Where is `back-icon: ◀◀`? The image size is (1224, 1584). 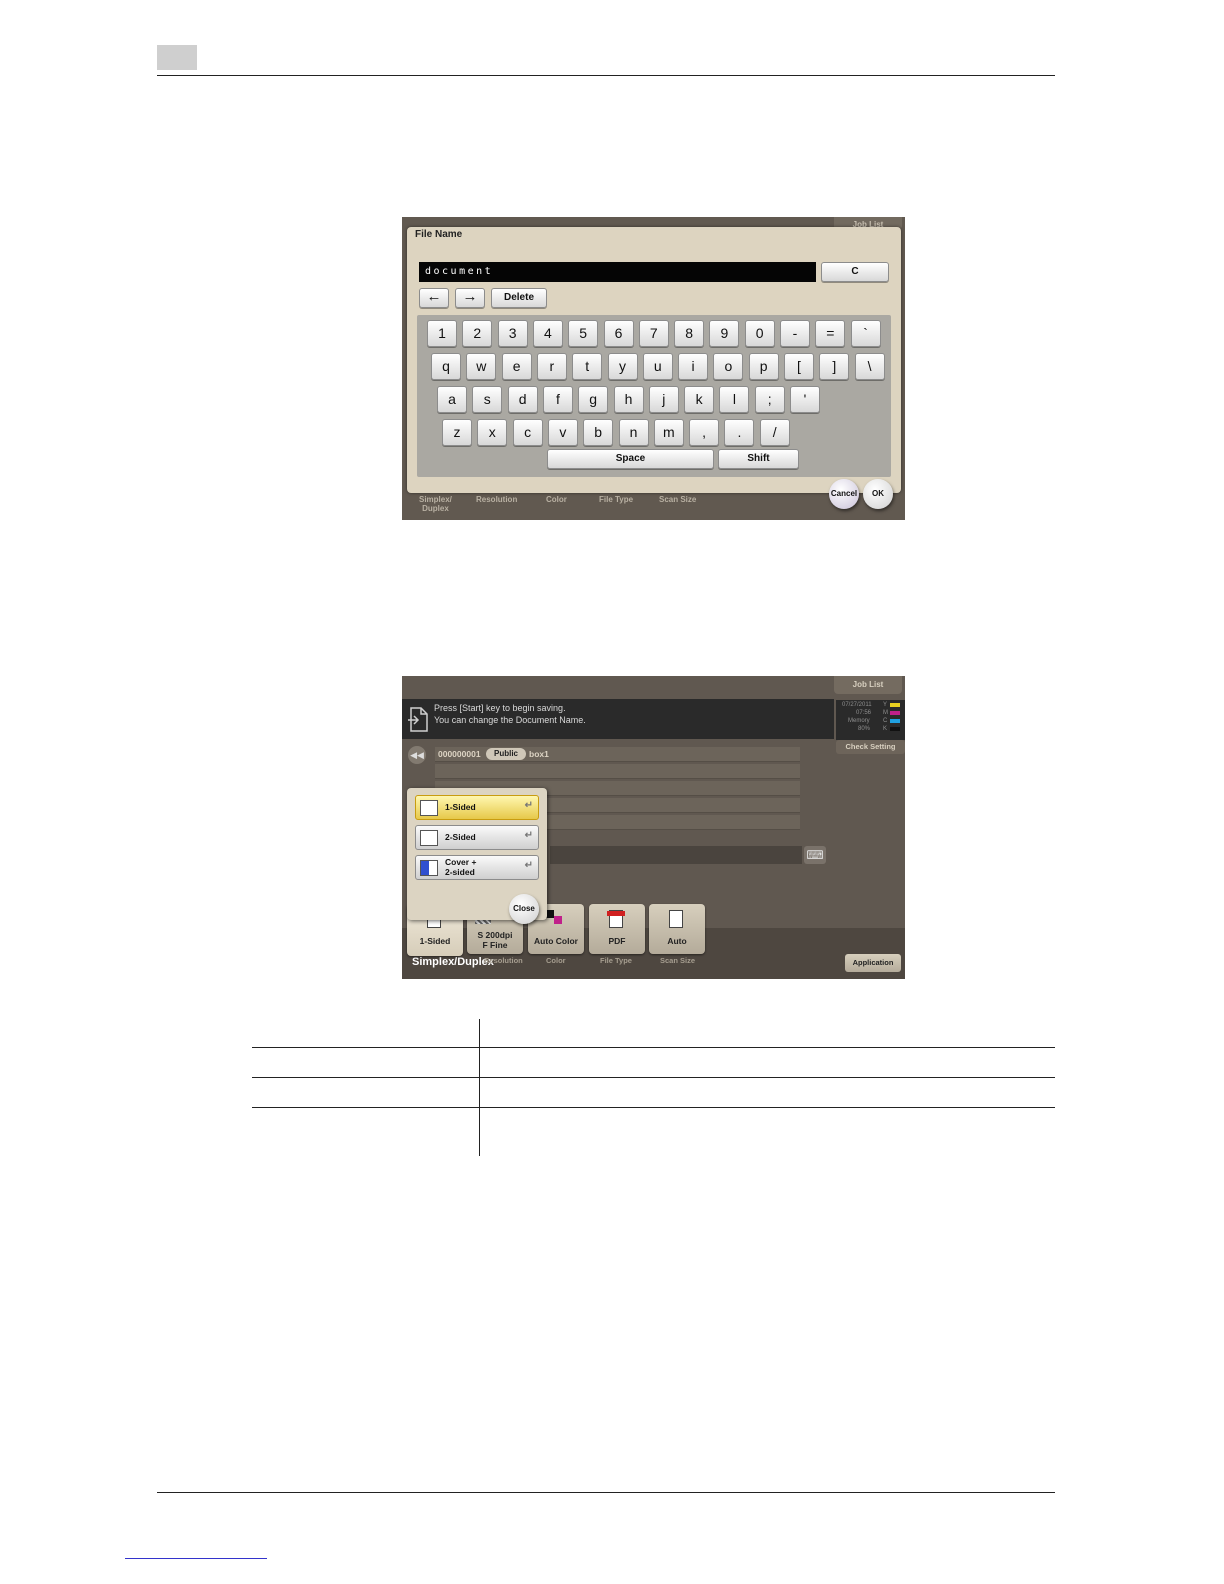 back-icon: ◀◀ is located at coordinates (417, 755).